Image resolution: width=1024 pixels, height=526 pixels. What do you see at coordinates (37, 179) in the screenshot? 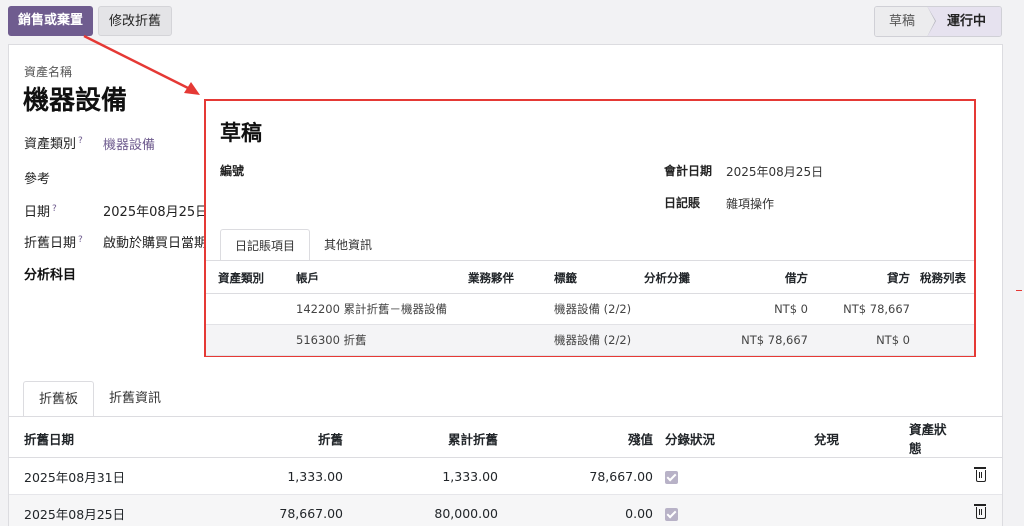
I see `reference-label: 參考` at bounding box center [37, 179].